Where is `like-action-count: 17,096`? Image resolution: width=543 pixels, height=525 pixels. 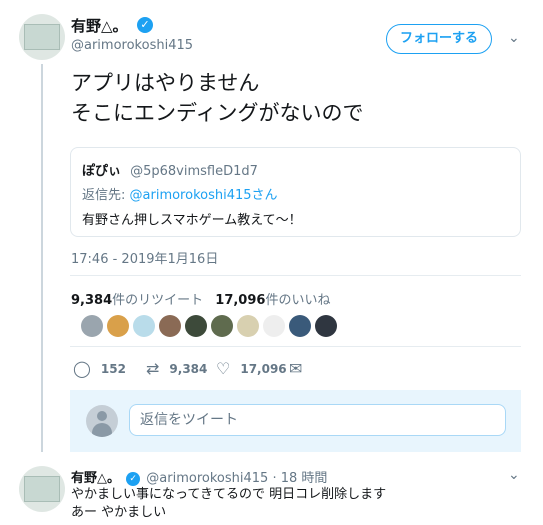 like-action-count: 17,096 is located at coordinates (263, 368).